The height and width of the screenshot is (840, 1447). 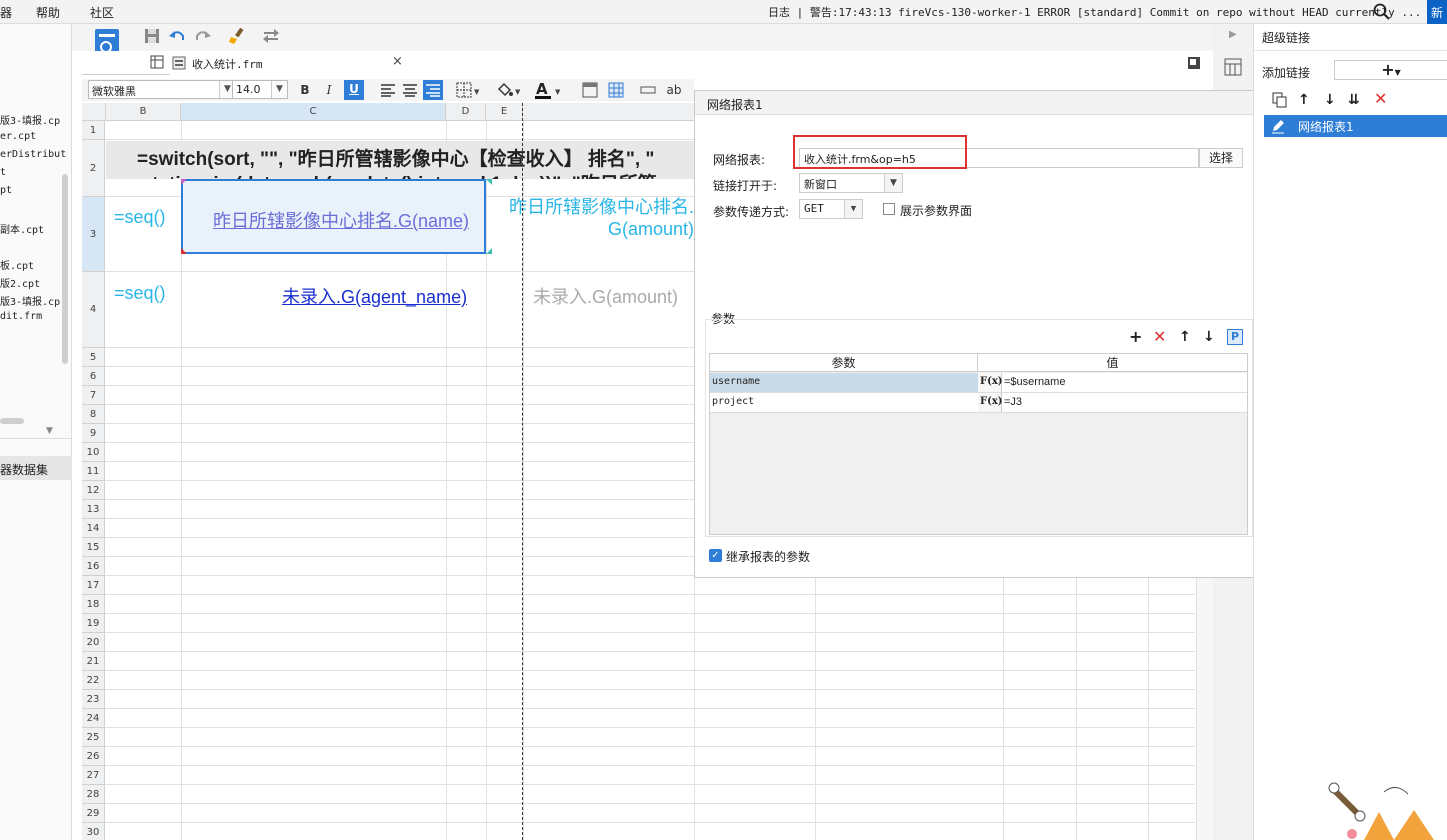 What do you see at coordinates (157, 63) in the screenshot?
I see `grid-view-icon` at bounding box center [157, 63].